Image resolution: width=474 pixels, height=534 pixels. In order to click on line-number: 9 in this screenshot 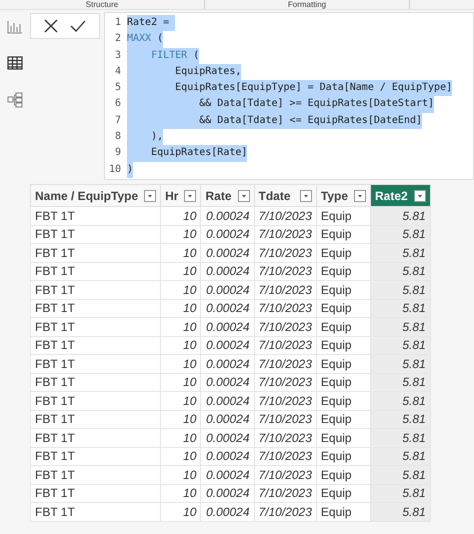, I will do `click(117, 153)`.